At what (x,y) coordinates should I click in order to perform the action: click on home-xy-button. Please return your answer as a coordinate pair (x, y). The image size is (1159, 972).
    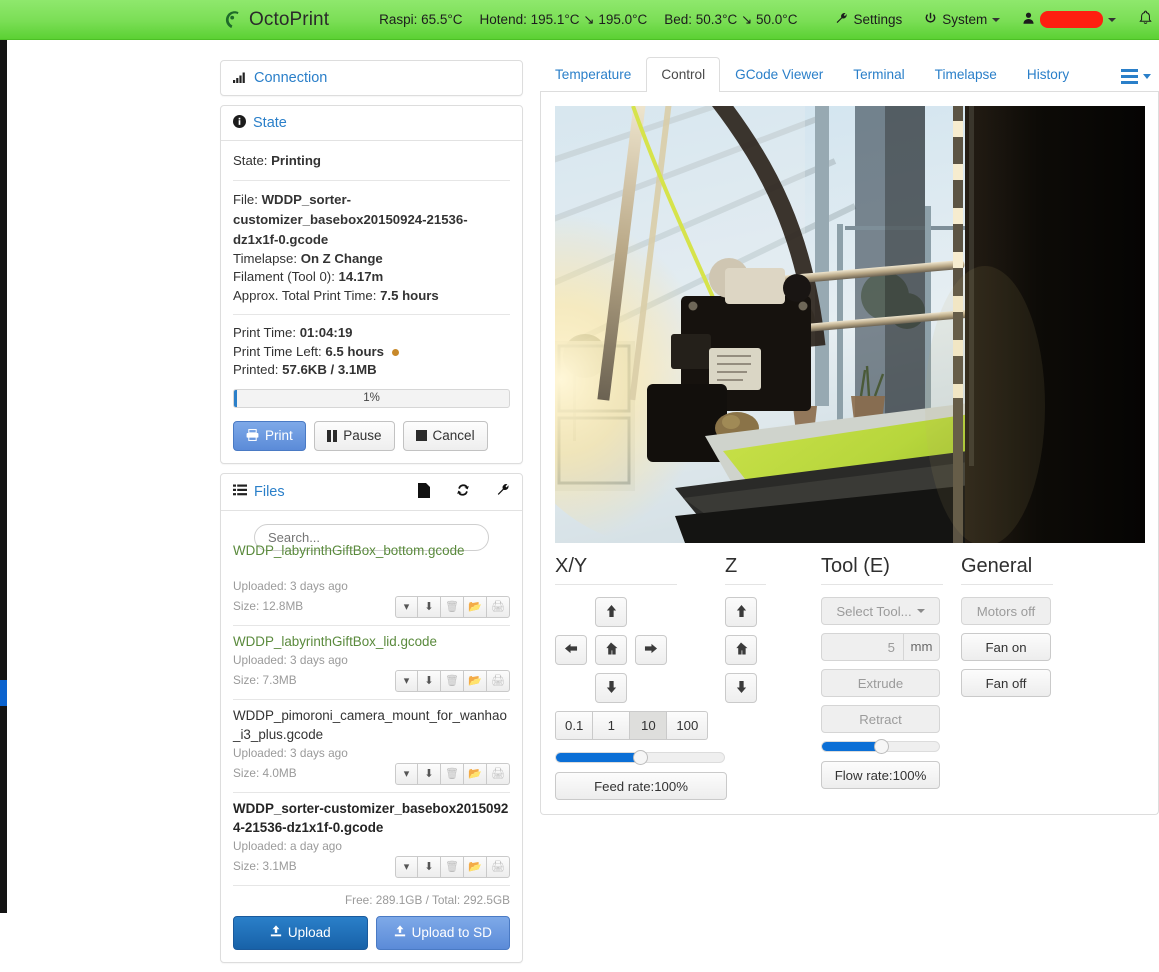
    Looking at the image, I should click on (611, 650).